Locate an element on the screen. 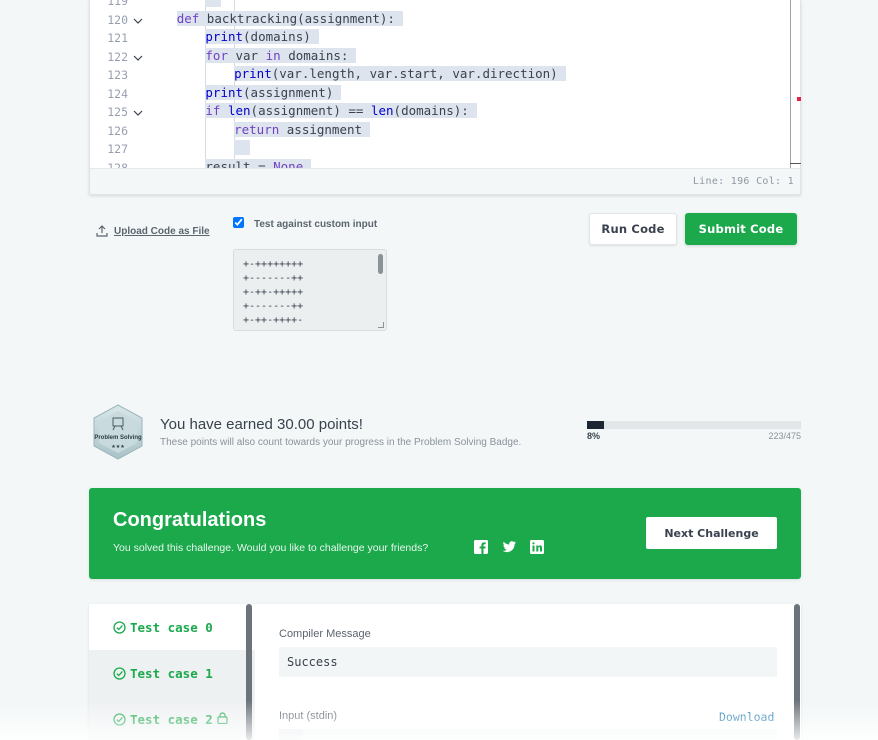  test-case-tab-1: Test case 1 is located at coordinates (172, 673).